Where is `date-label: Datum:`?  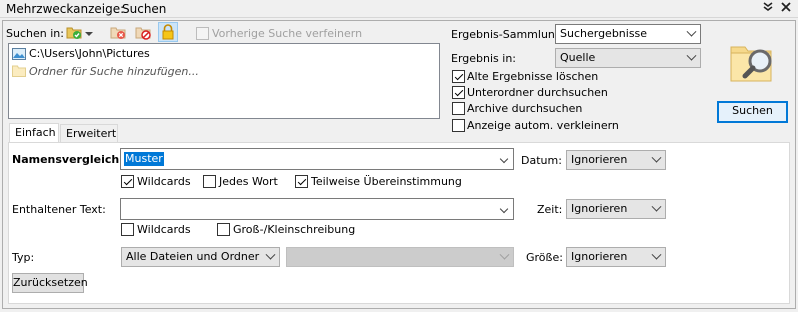 date-label: Datum: is located at coordinates (541, 160).